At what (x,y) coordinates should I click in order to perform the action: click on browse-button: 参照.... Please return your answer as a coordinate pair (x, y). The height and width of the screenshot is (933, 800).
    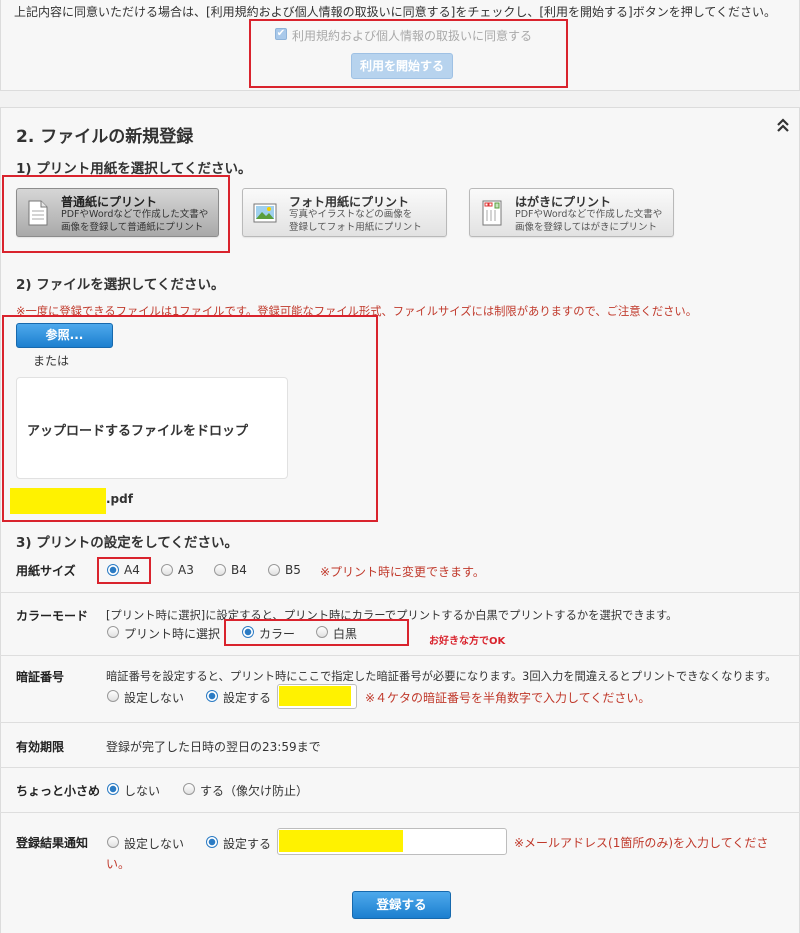
    Looking at the image, I should click on (64, 335).